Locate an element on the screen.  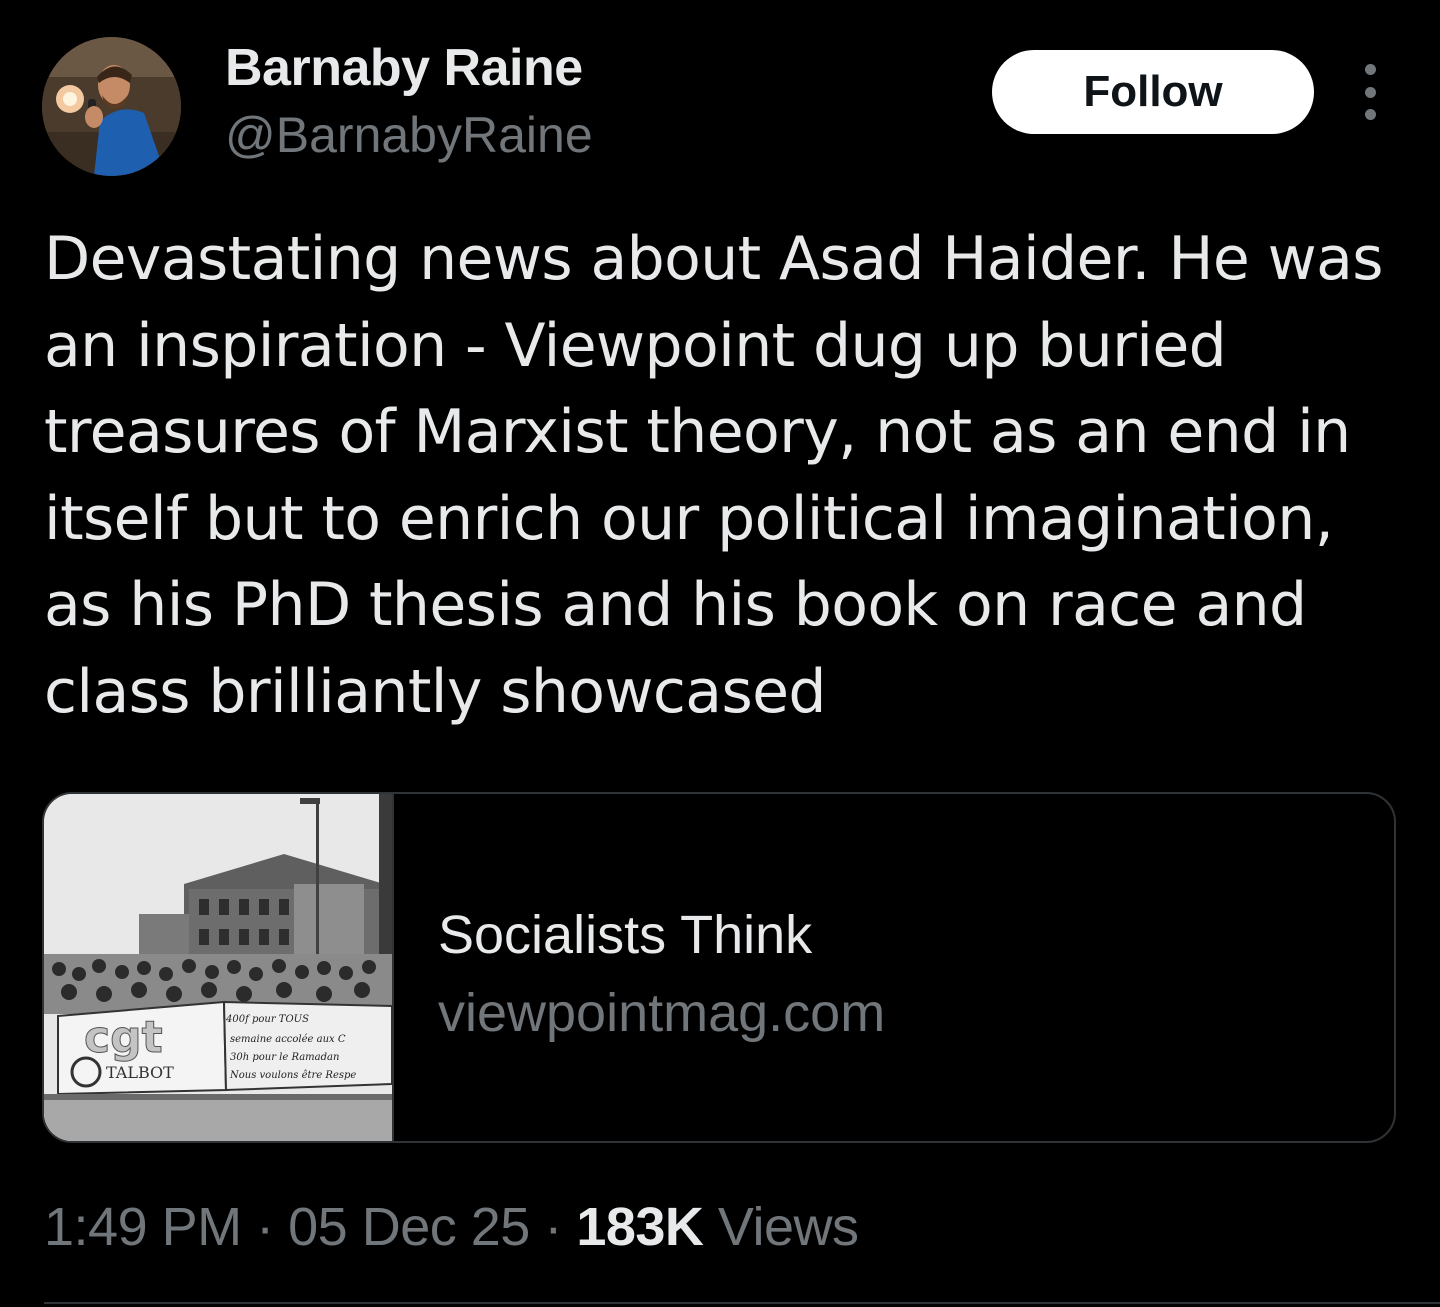
banner-brand: TALBOT is located at coordinates (140, 1072).